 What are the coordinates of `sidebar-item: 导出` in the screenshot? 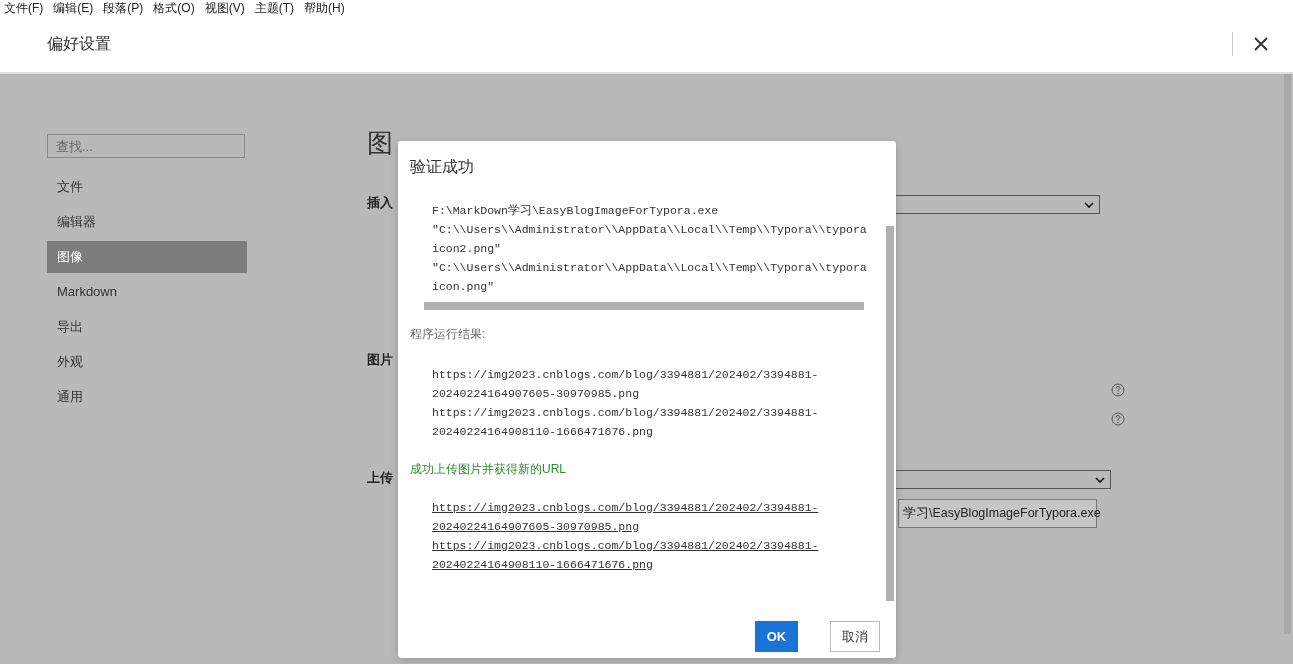 It's located at (147, 327).